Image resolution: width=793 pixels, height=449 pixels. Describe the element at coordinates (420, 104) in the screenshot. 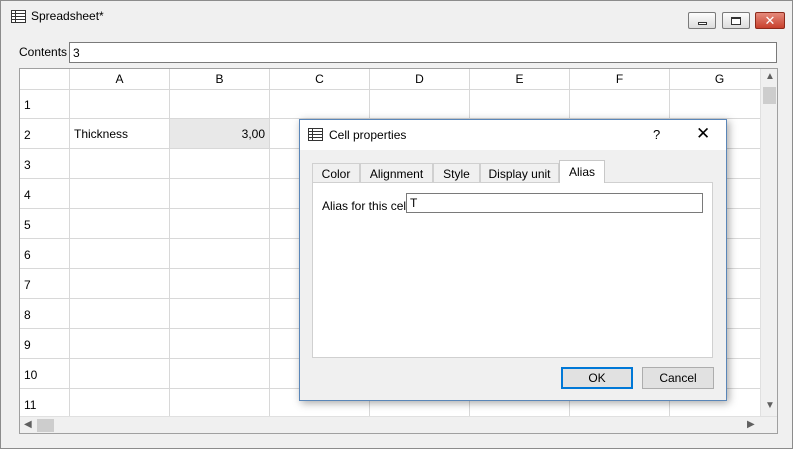

I see `cell-d1` at that location.